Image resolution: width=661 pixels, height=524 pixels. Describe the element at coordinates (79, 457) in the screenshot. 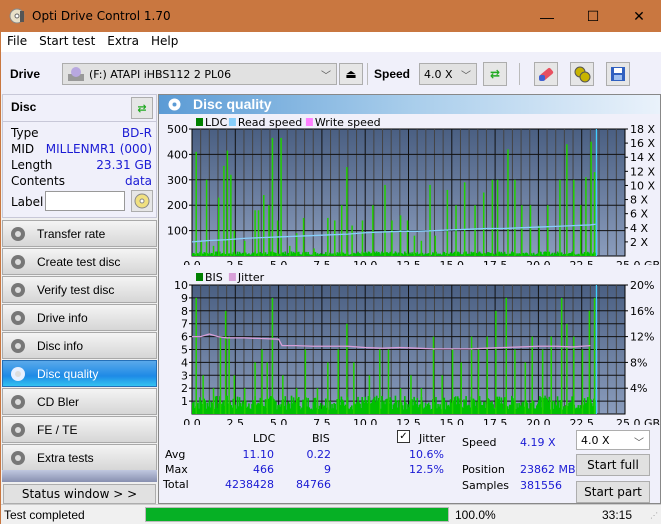

I see `nav-extra-tests: Extra tests` at that location.